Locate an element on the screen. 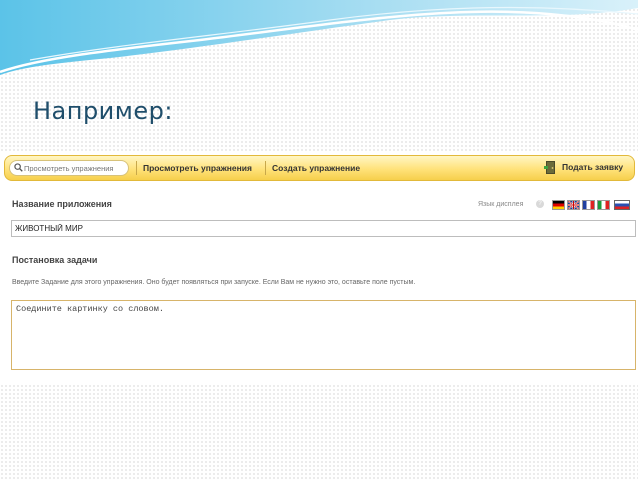 The height and width of the screenshot is (479, 638). task-textarea: Соедините картинку со словом. is located at coordinates (323, 335).